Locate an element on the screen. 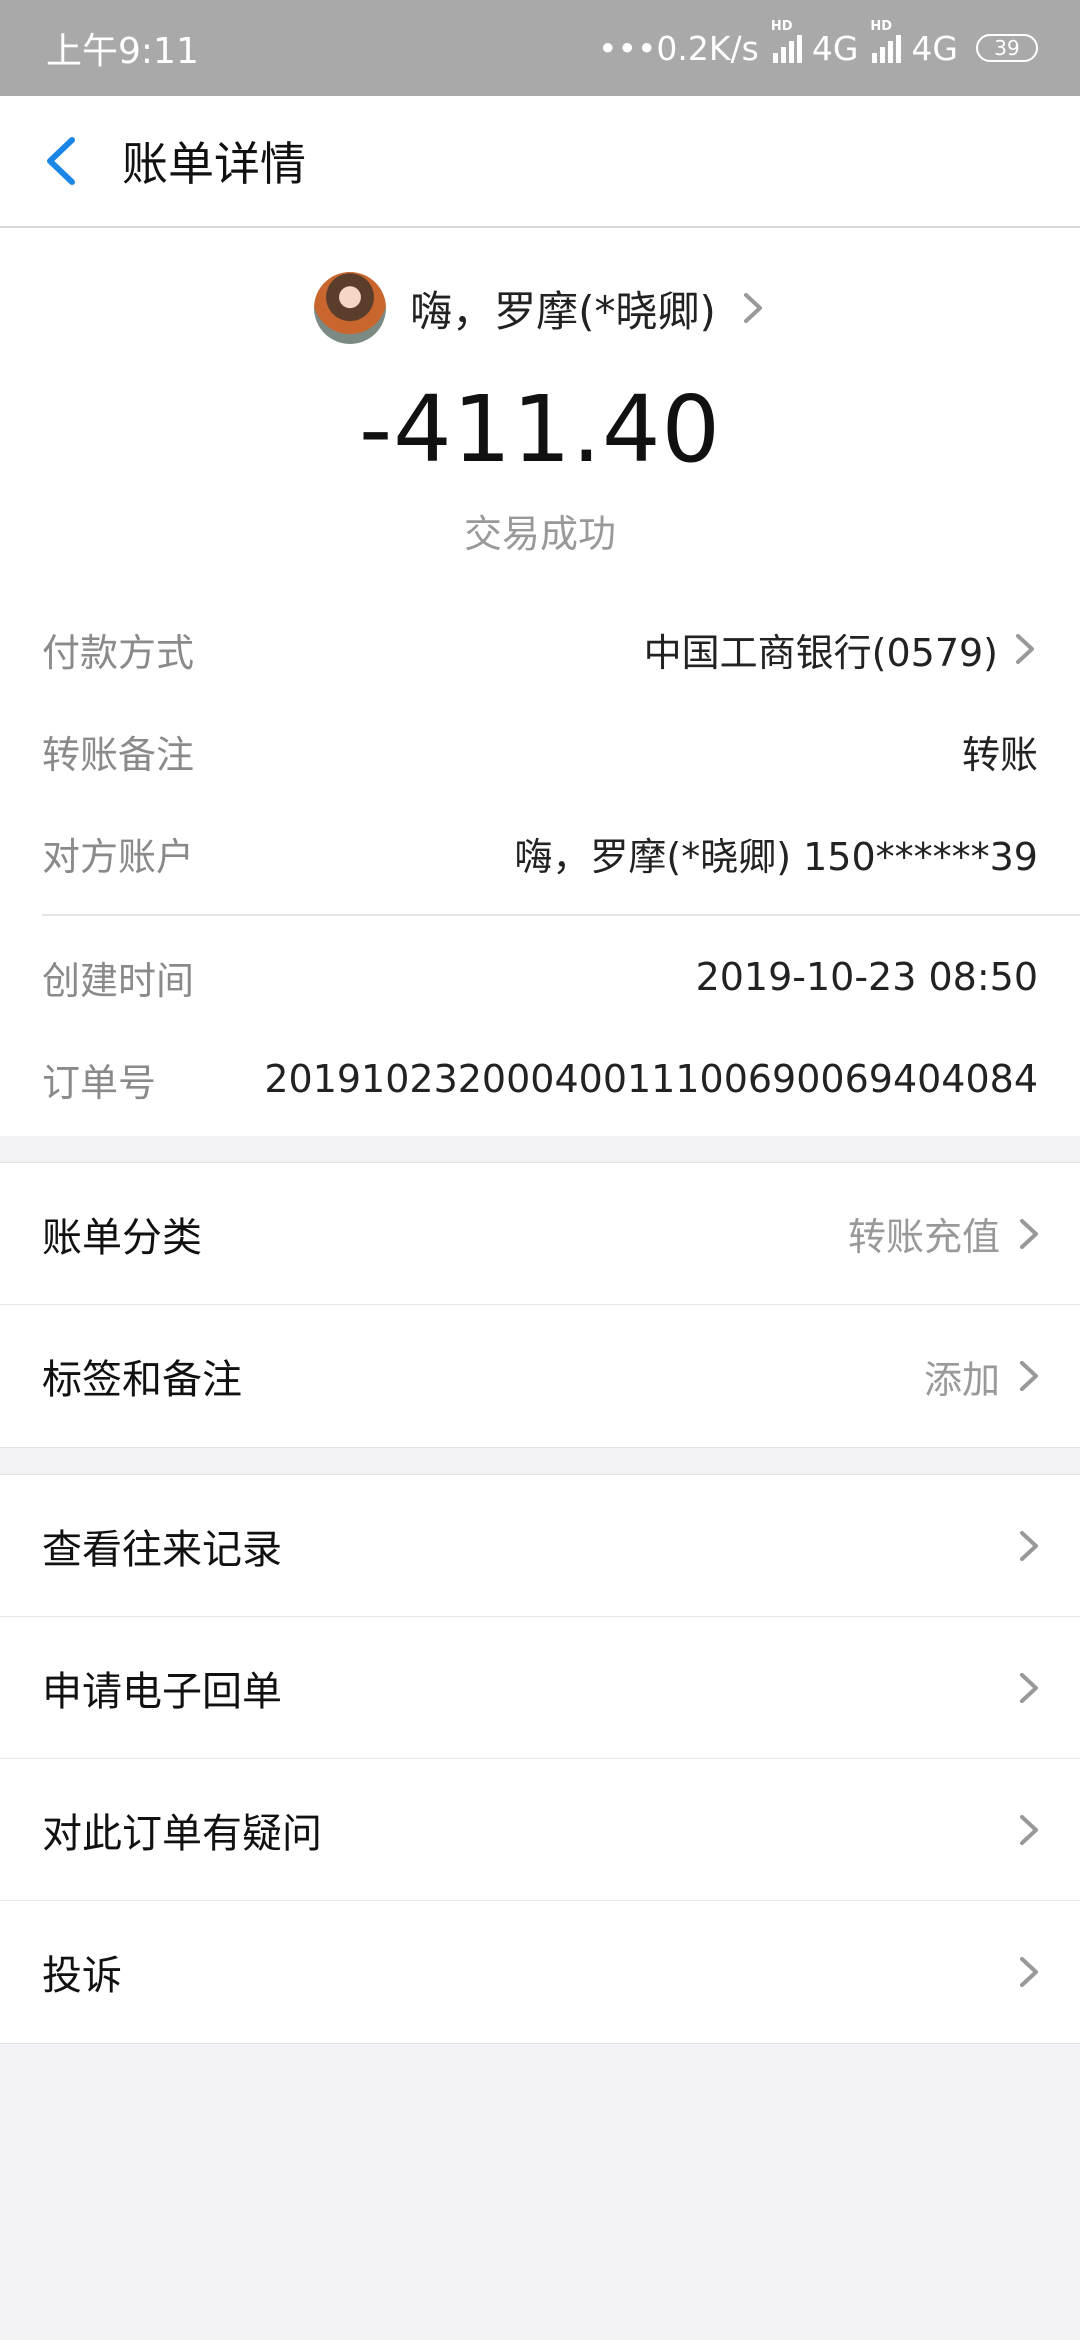  status-indicators: •••0.2K/s HD 4G HD 4G 39 is located at coordinates (818, 43).